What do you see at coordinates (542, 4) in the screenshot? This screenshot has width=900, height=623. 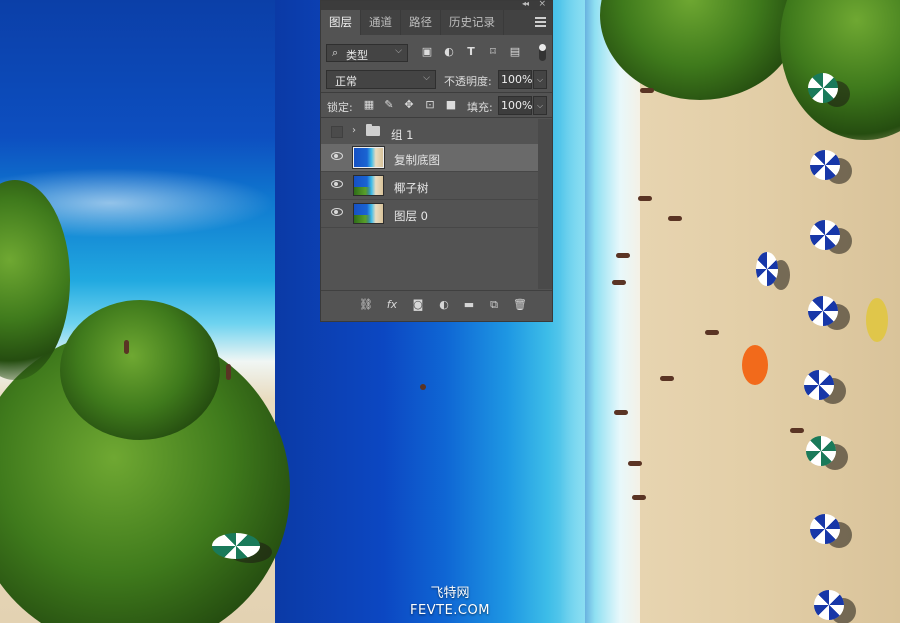 I see `close-panel-icon: ×` at bounding box center [542, 4].